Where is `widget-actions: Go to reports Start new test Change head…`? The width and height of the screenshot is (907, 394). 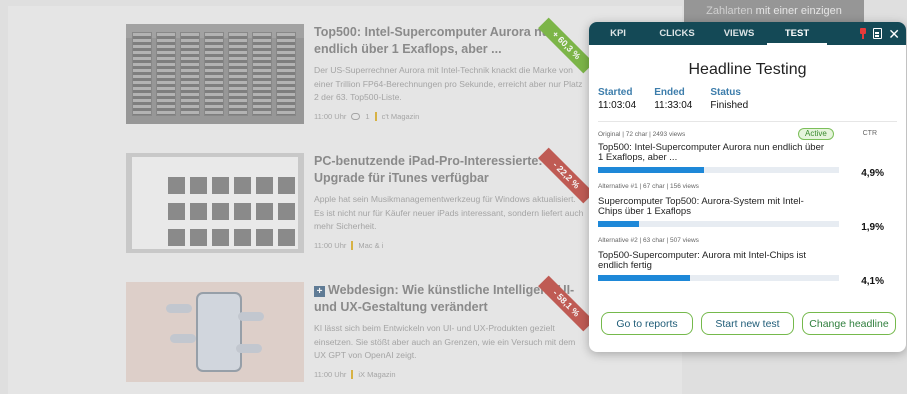 widget-actions: Go to reports Start new test Change head… is located at coordinates (748, 323).